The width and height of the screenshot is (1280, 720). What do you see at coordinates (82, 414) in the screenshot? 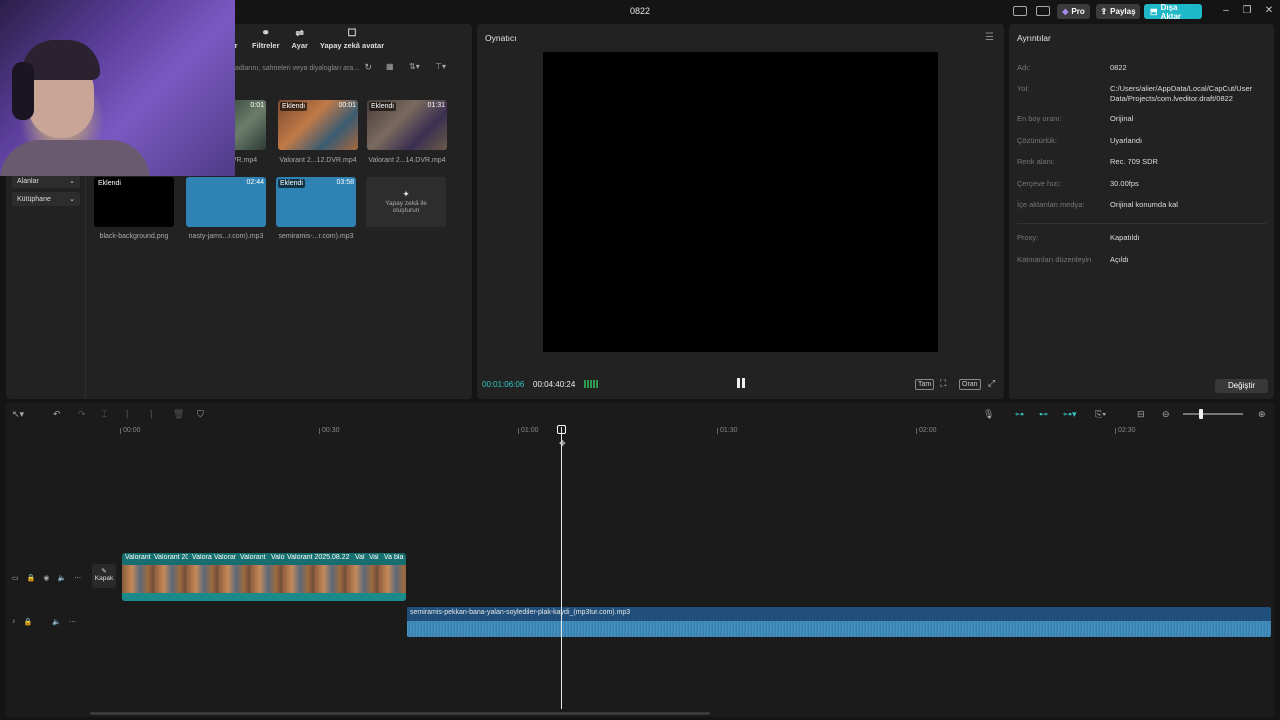
I see `redo-icon: ↷` at bounding box center [82, 414].